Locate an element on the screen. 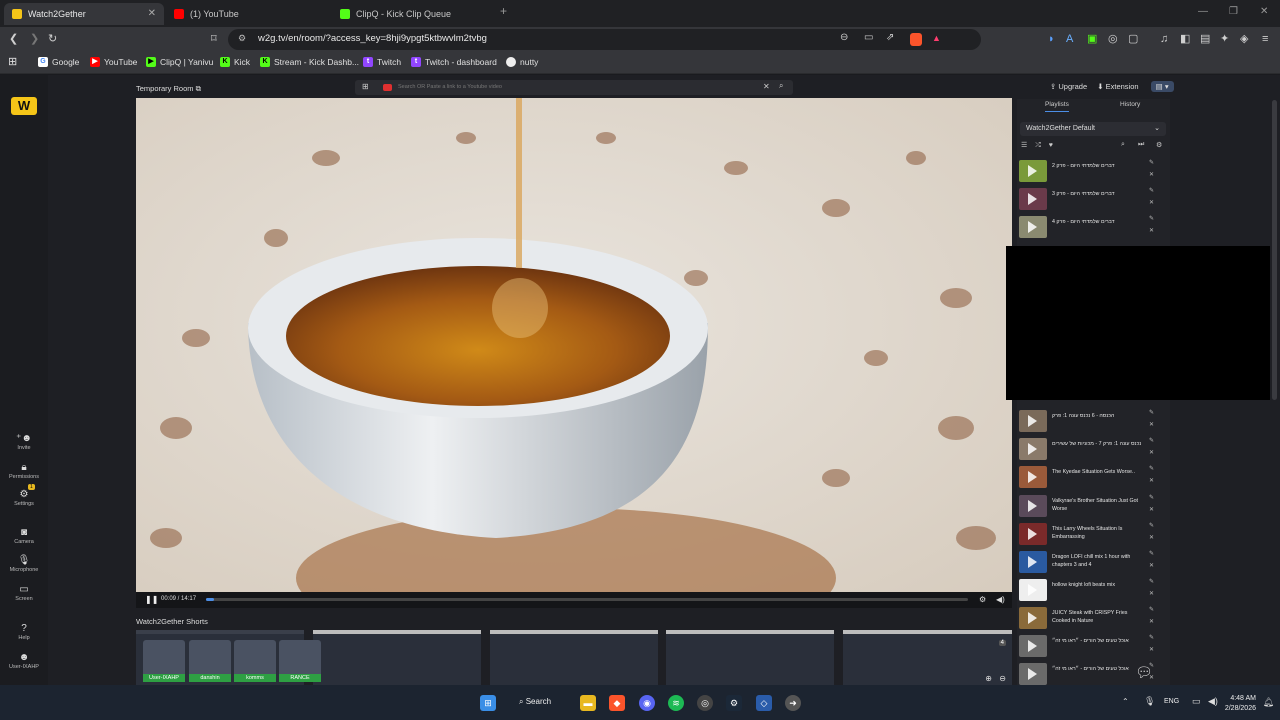 This screenshot has height=720, width=1280. permissions-button: 🔒︎ Permissions is located at coordinates (24, 471).